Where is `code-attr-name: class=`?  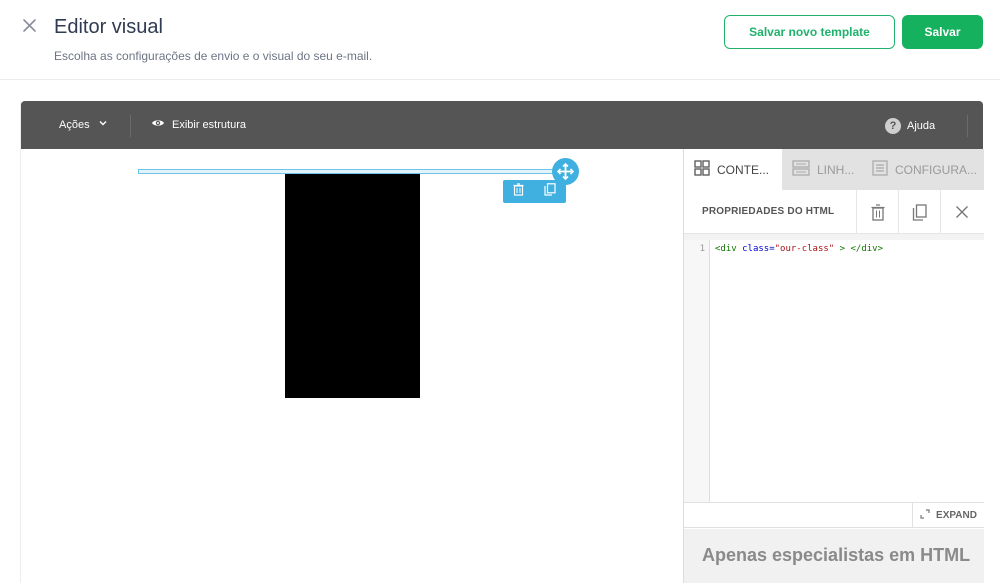
code-attr-name: class= is located at coordinates (755, 249).